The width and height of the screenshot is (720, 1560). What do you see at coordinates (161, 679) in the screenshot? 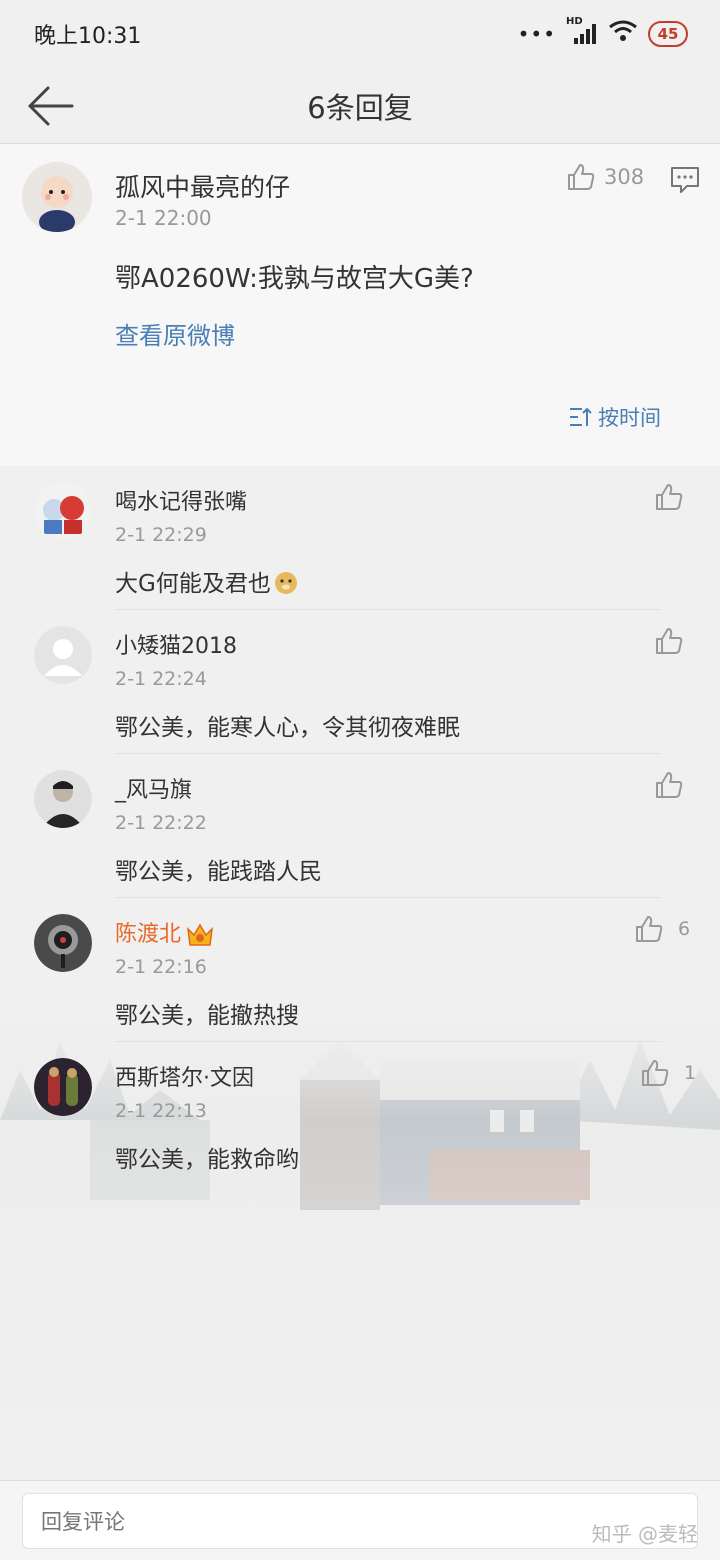
I see `reply-time: 2-1 22:24` at bounding box center [161, 679].